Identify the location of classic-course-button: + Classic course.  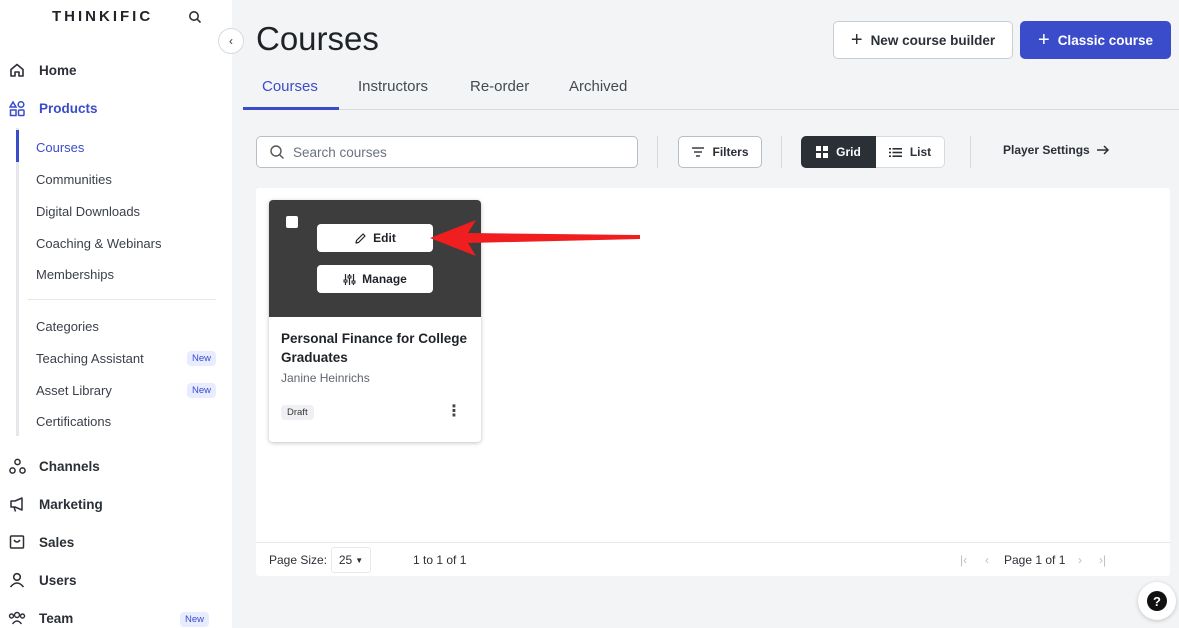
(1095, 40).